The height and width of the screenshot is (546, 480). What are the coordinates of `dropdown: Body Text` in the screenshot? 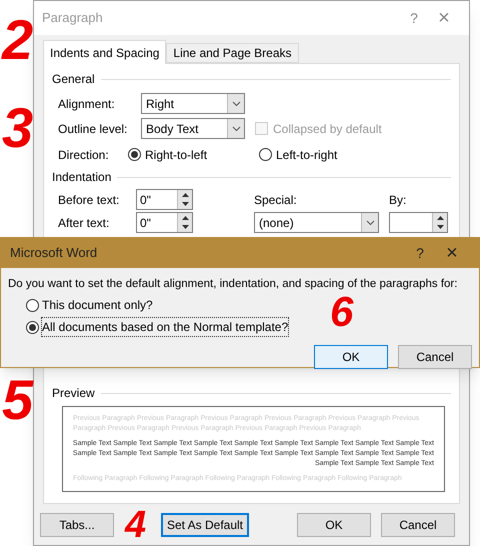 It's located at (193, 128).